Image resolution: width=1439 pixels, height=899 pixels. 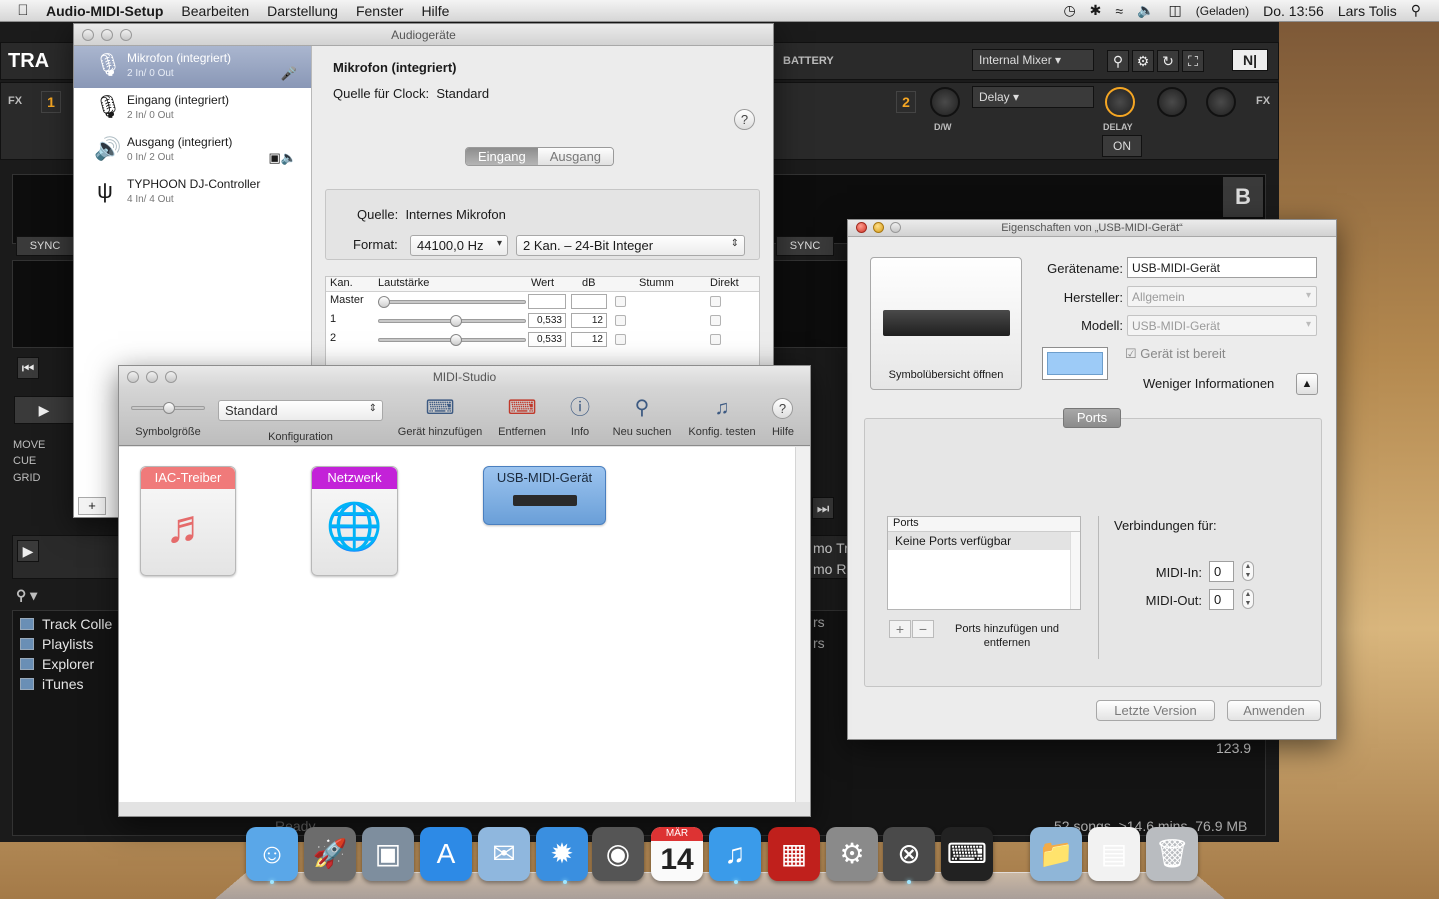 I want to click on apply-button: Anwenden, so click(x=1274, y=710).